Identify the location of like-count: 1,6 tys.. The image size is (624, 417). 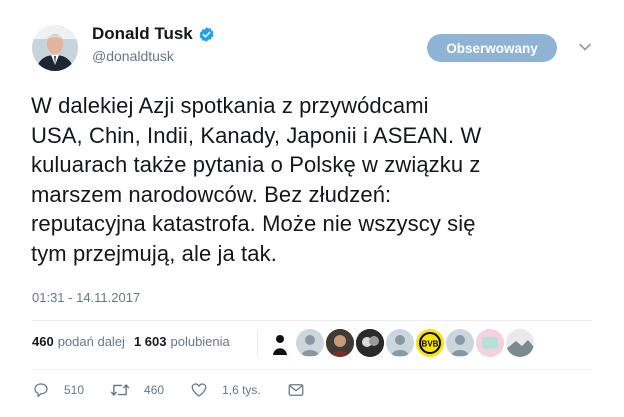
(241, 390).